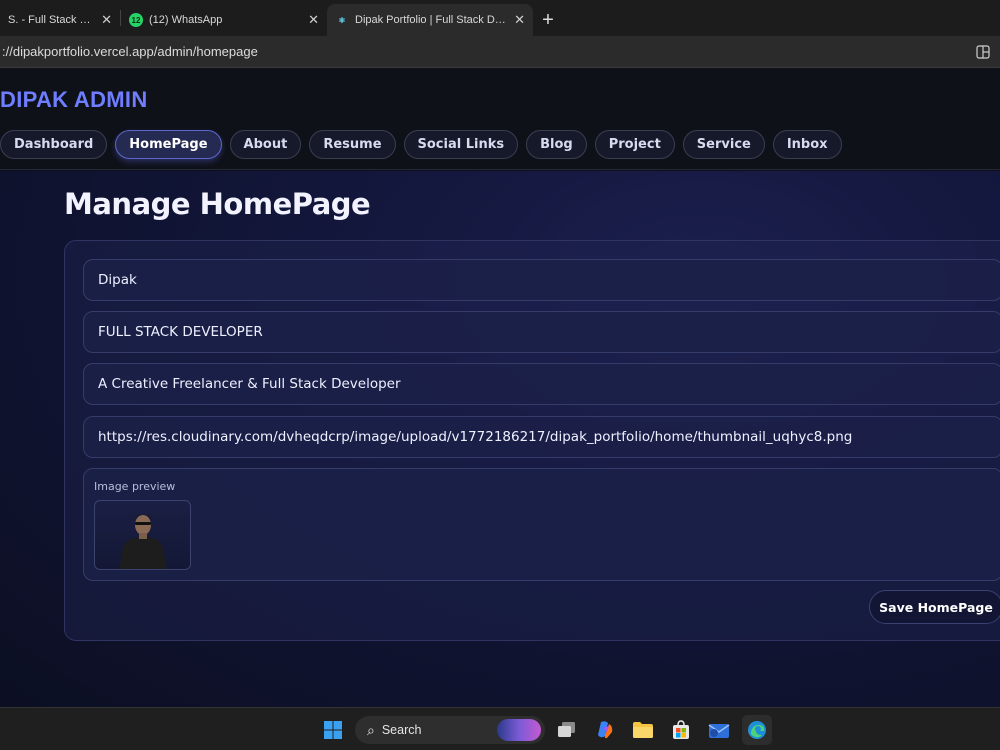  Describe the element at coordinates (51, 20) in the screenshot. I see `tab-title: S. - Full Stack Web De` at that location.